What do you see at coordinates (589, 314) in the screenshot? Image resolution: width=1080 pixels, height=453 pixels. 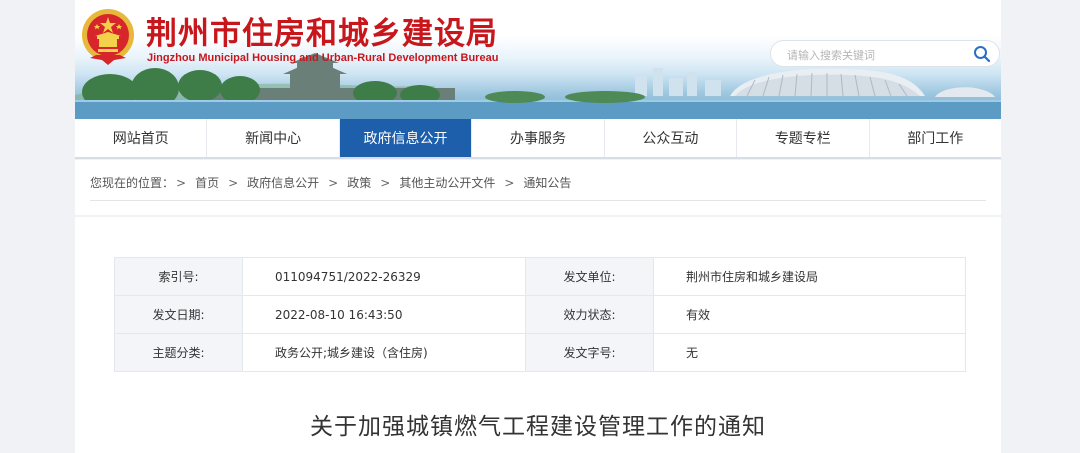 I see `meta-label-status: 效力状态:` at bounding box center [589, 314].